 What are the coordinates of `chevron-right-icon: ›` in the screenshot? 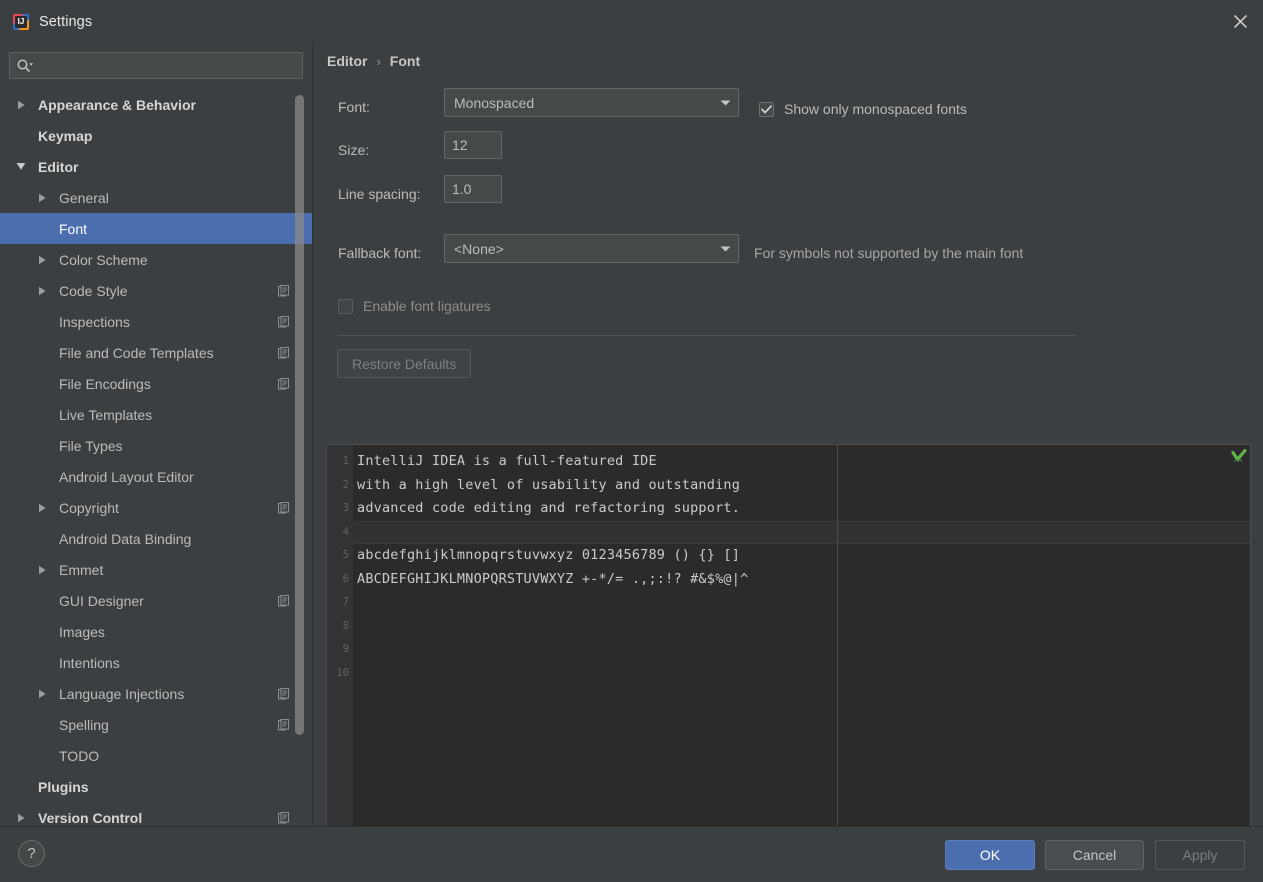 It's located at (378, 61).